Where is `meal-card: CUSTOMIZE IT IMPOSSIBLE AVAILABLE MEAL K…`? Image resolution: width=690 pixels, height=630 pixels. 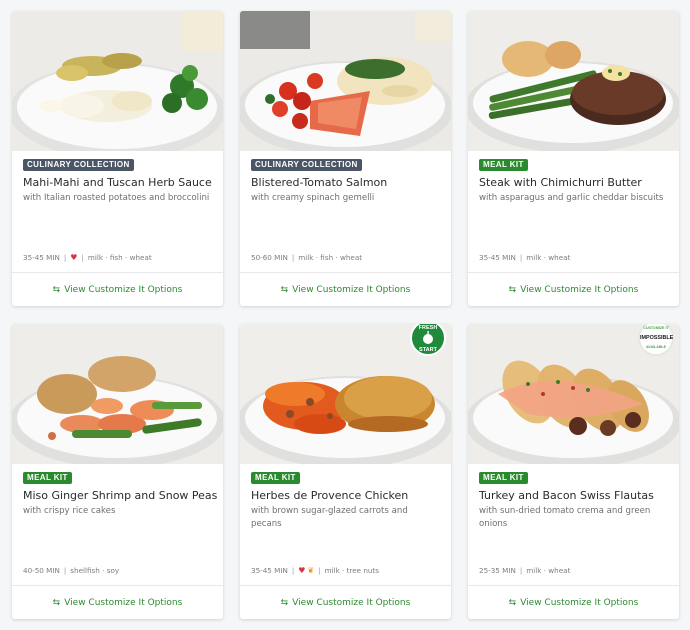 meal-card: CUSTOMIZE IT IMPOSSIBLE AVAILABLE MEAL K… is located at coordinates (573, 471).